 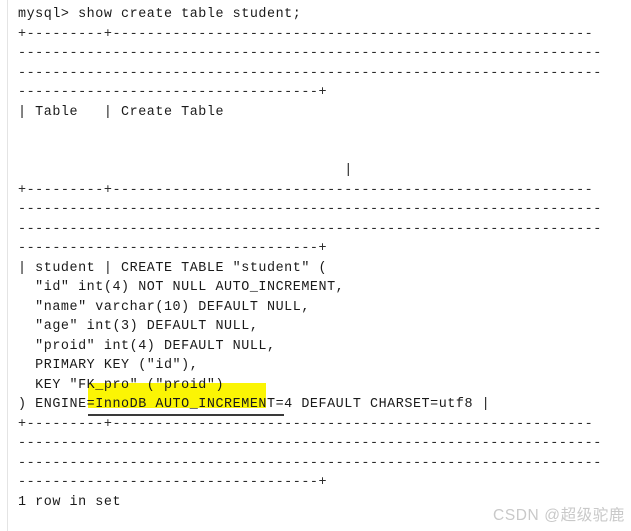 What do you see at coordinates (138, 326) in the screenshot?
I see `console-text-line: "age" int(3) DEFAULT NULL,` at bounding box center [138, 326].